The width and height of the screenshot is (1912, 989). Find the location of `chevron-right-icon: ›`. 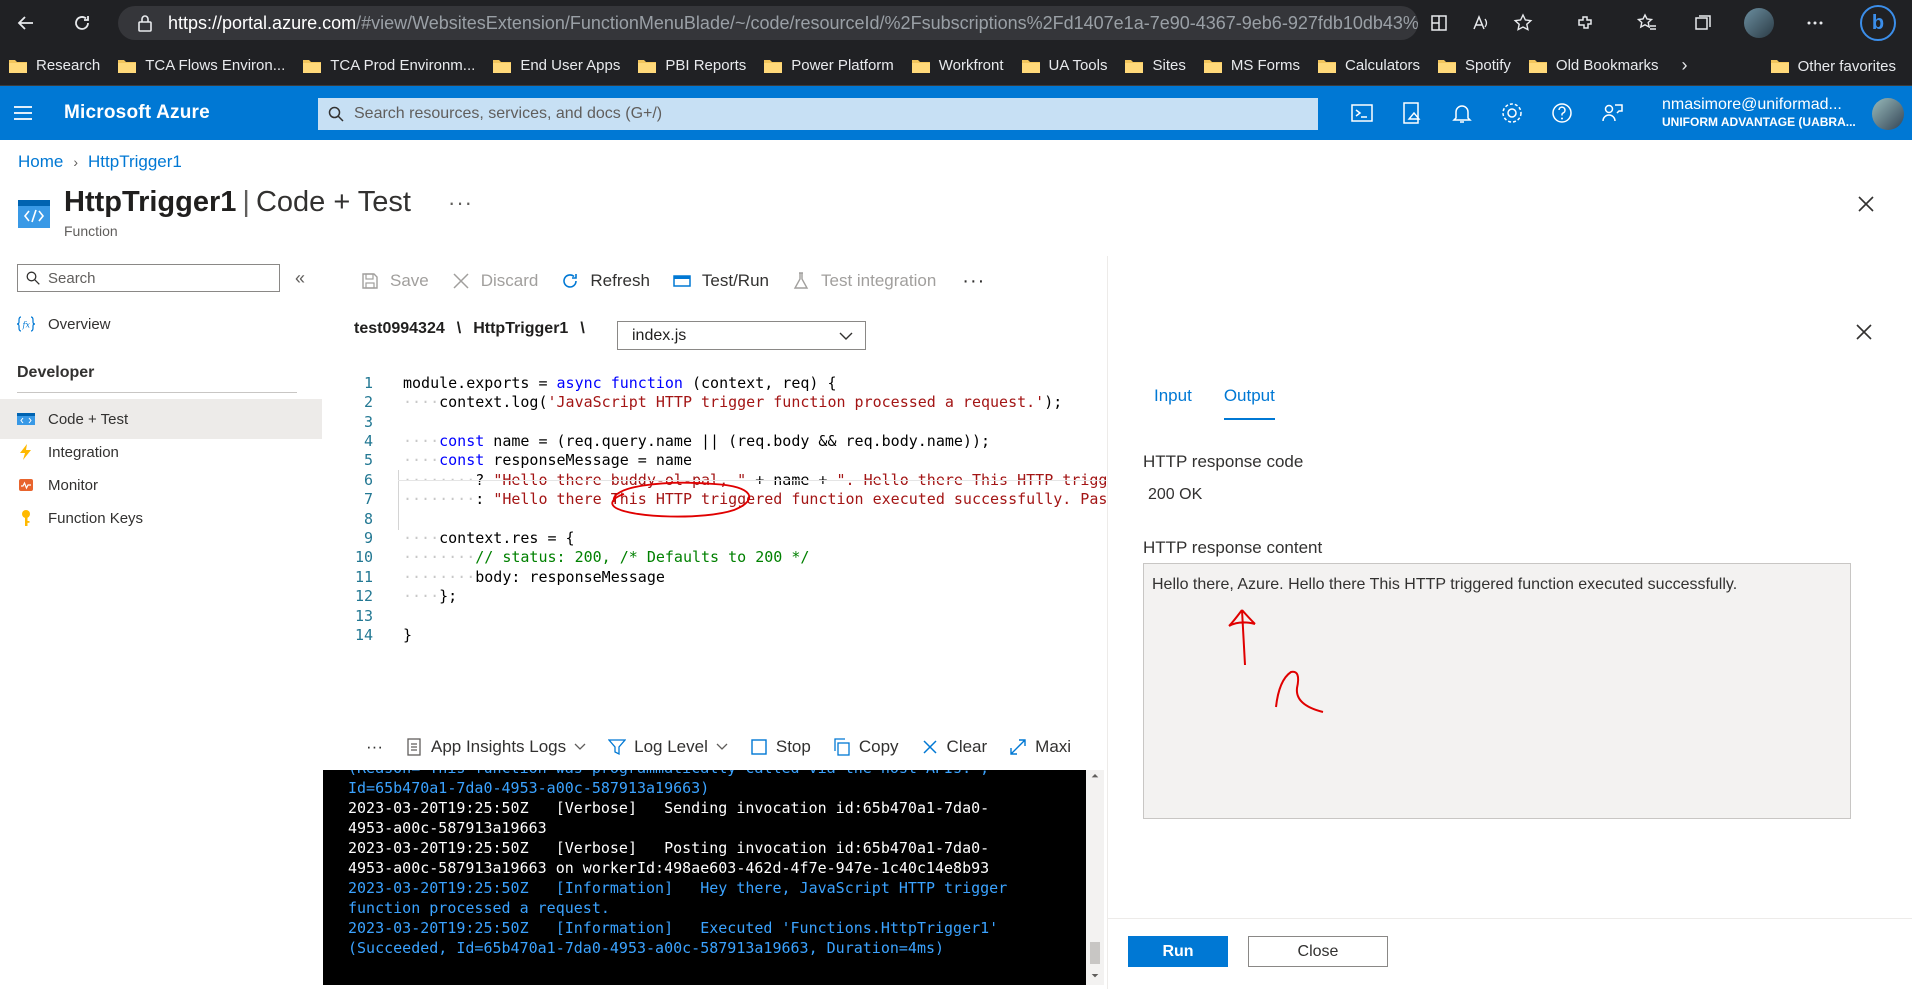

chevron-right-icon: › is located at coordinates (76, 162).